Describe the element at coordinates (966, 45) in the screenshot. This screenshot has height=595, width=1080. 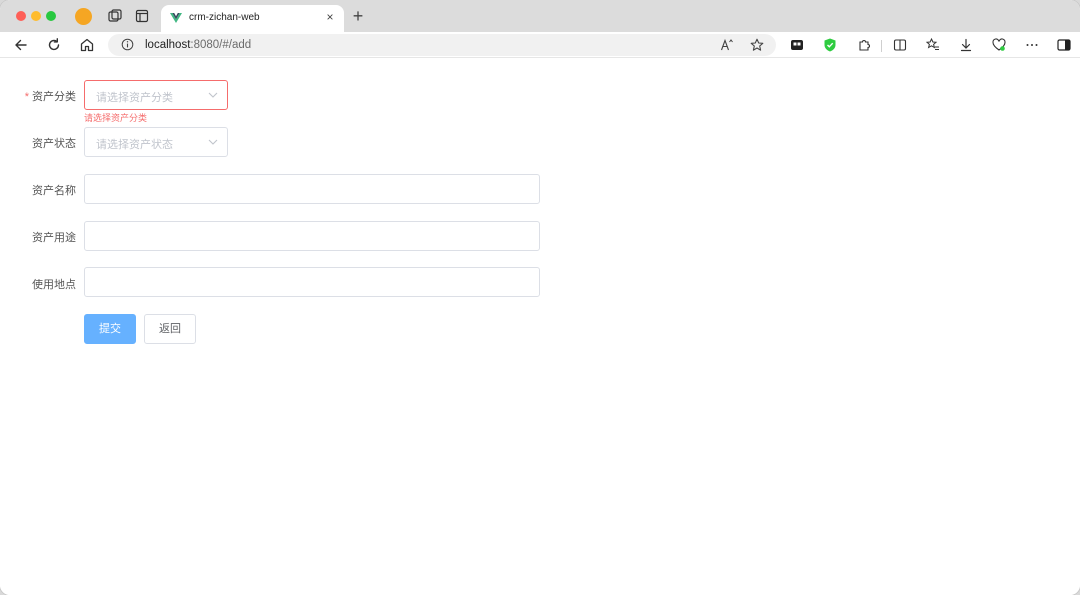
I see `downloads-icon` at that location.